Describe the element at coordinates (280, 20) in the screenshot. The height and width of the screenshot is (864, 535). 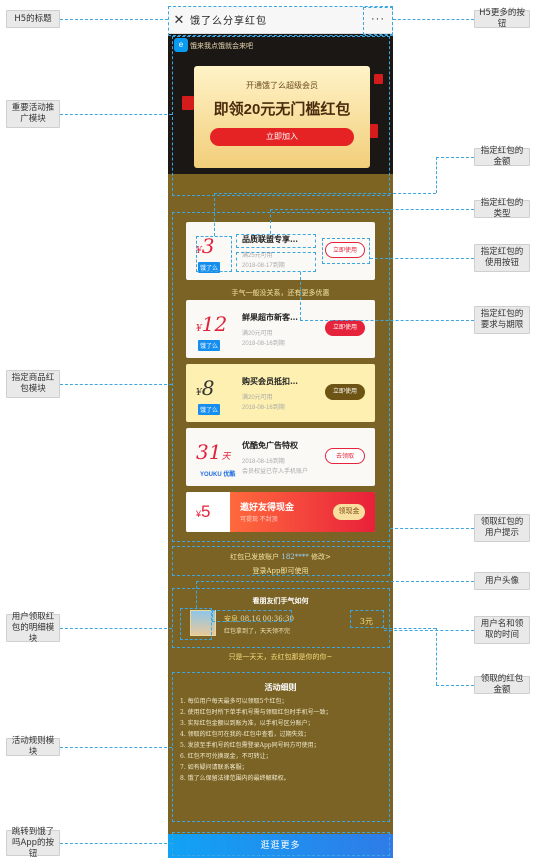
I see `h5-titlebar: ✕ 饿了么分享红包 ···` at that location.